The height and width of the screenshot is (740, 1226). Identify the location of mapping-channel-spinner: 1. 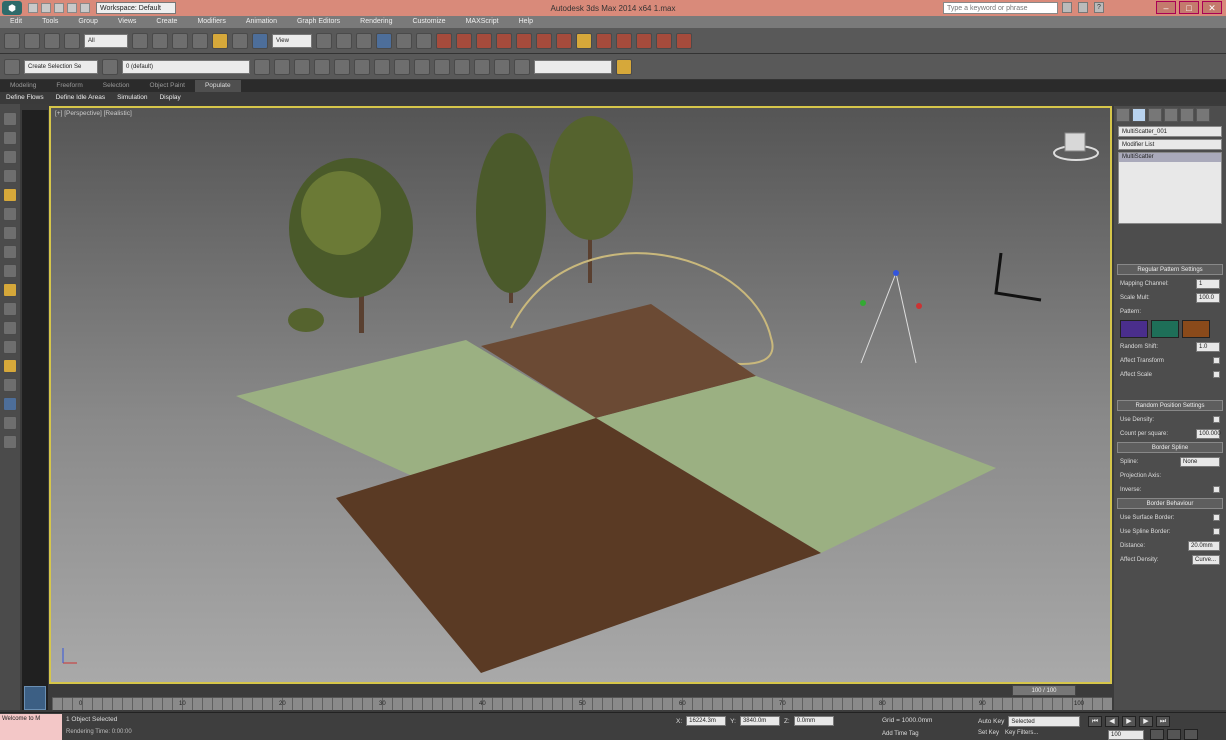
(1208, 283).